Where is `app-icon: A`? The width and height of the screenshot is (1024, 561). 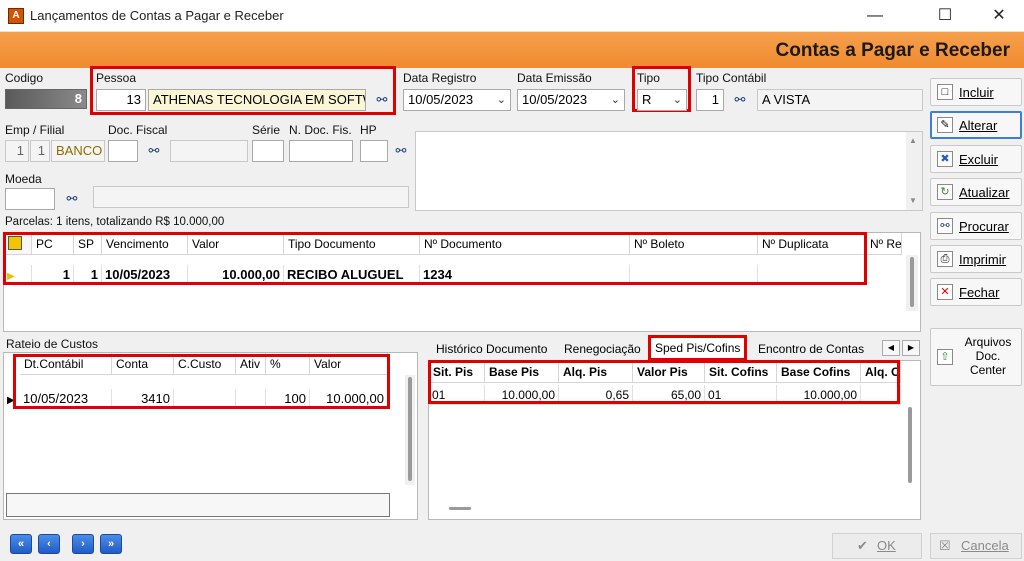 app-icon: A is located at coordinates (16, 16).